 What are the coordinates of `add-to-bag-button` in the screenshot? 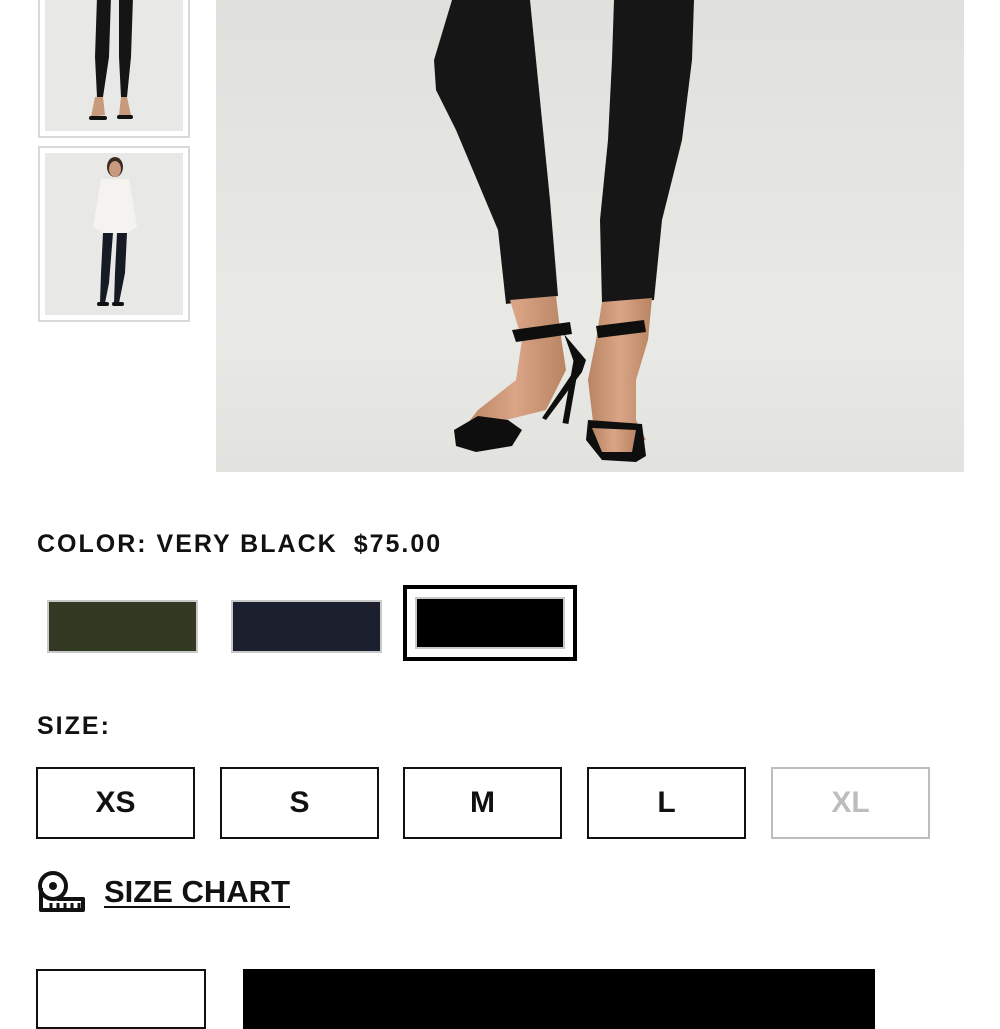 It's located at (559, 999).